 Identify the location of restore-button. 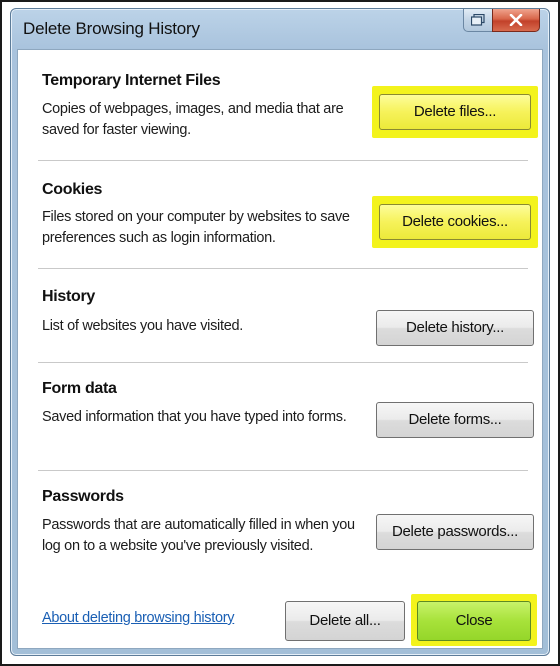
(478, 20).